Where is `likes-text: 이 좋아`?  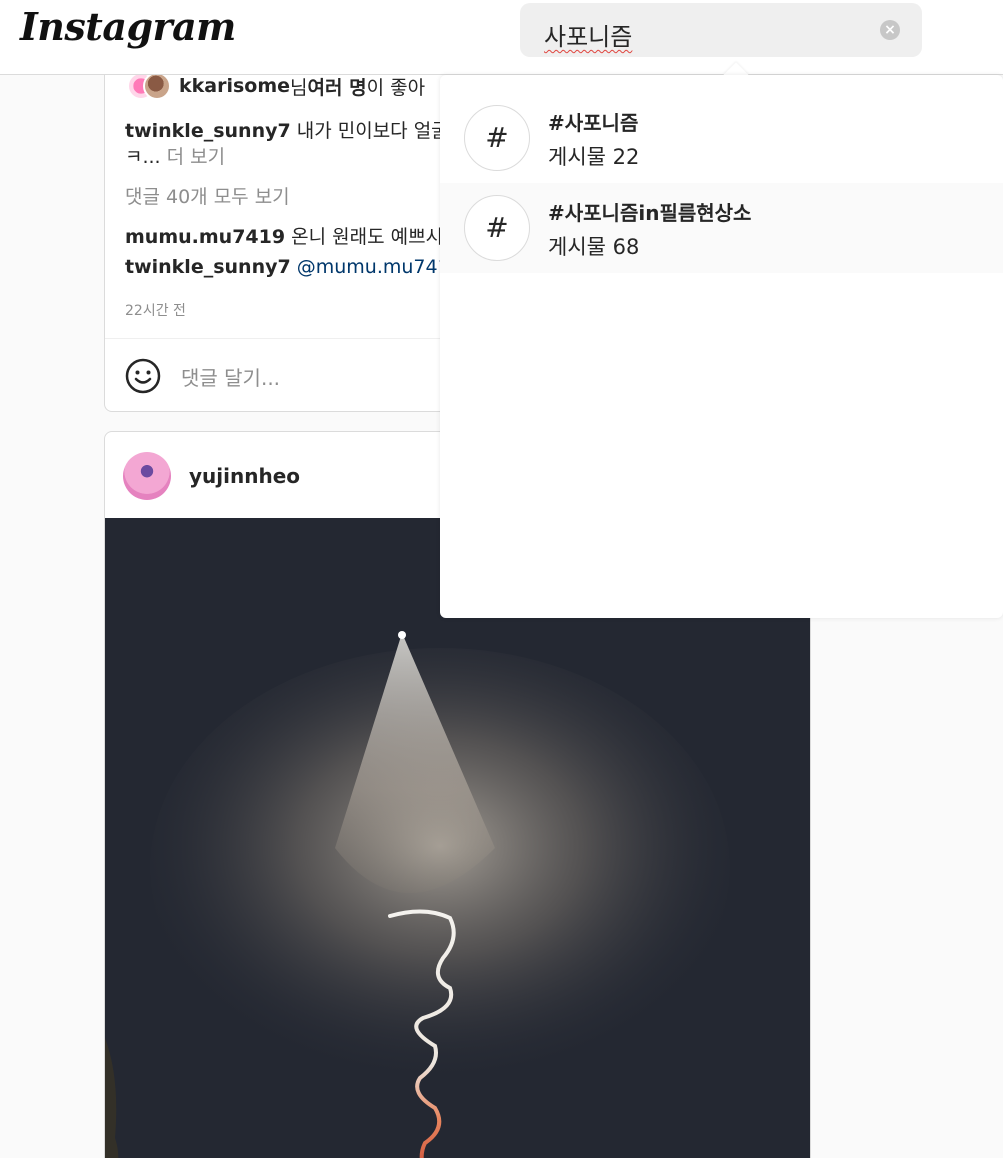
likes-text: 이 좋아 is located at coordinates (396, 87).